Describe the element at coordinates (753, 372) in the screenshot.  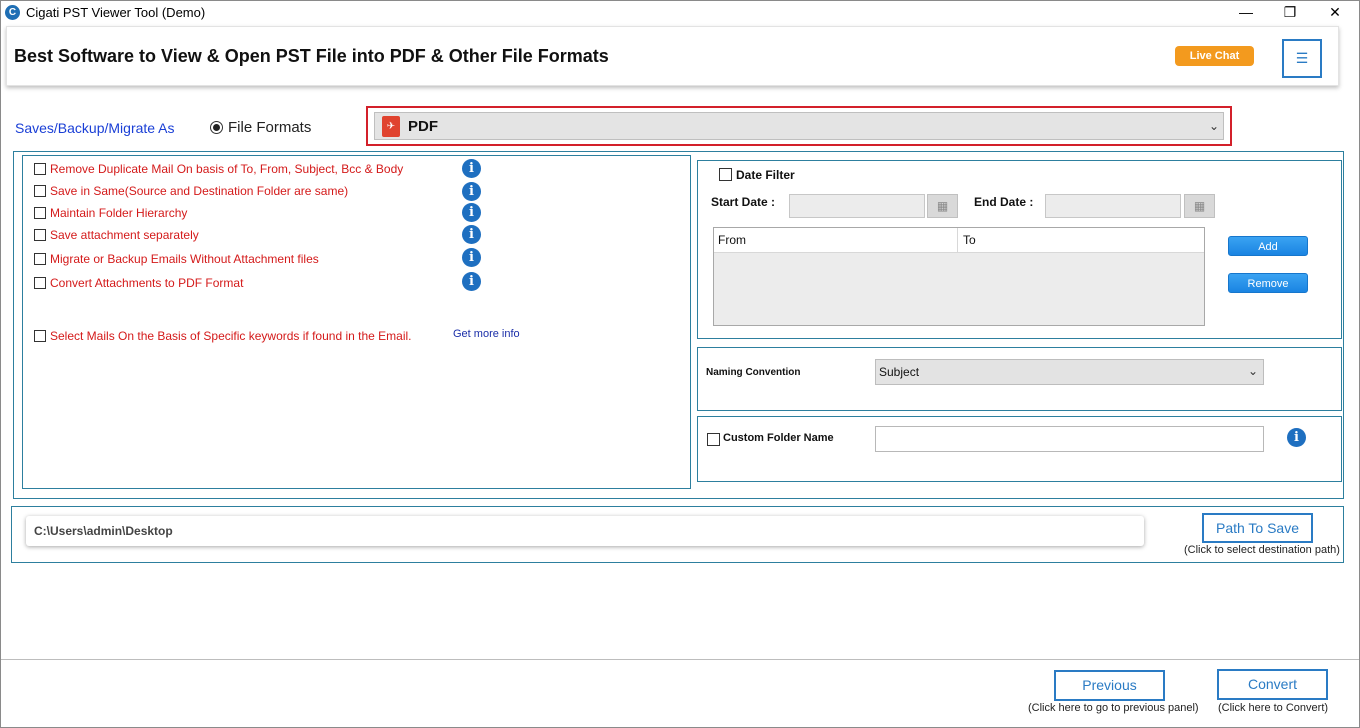
I see `naming-convention-label: Naming Convention` at that location.